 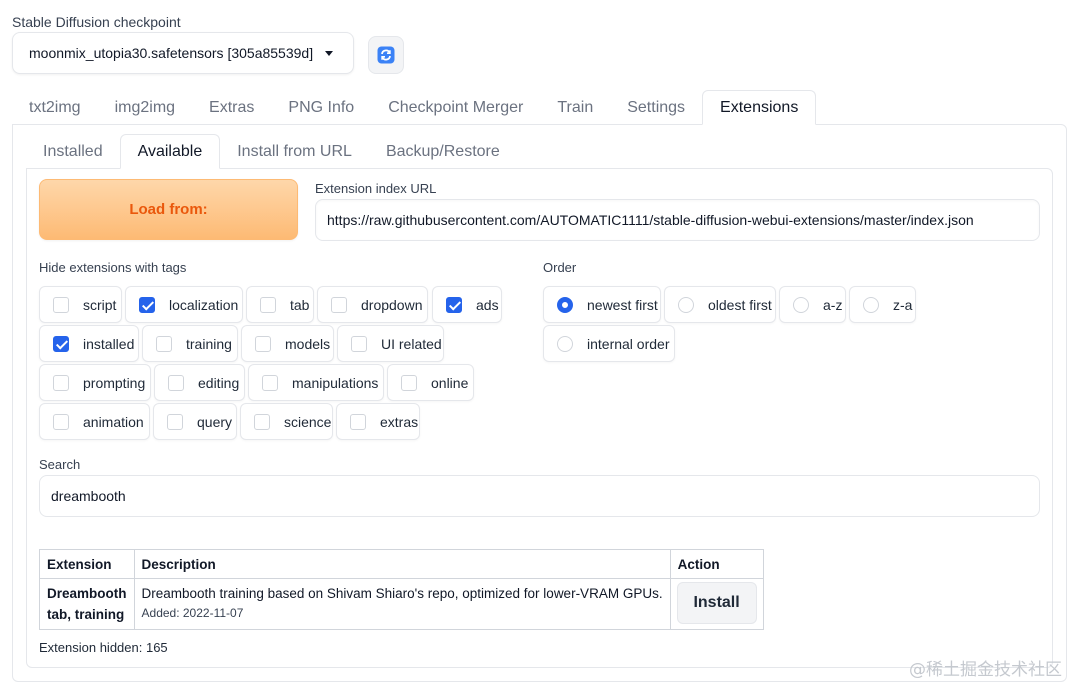 What do you see at coordinates (656, 107) in the screenshot?
I see `tab-settings: Settings` at bounding box center [656, 107].